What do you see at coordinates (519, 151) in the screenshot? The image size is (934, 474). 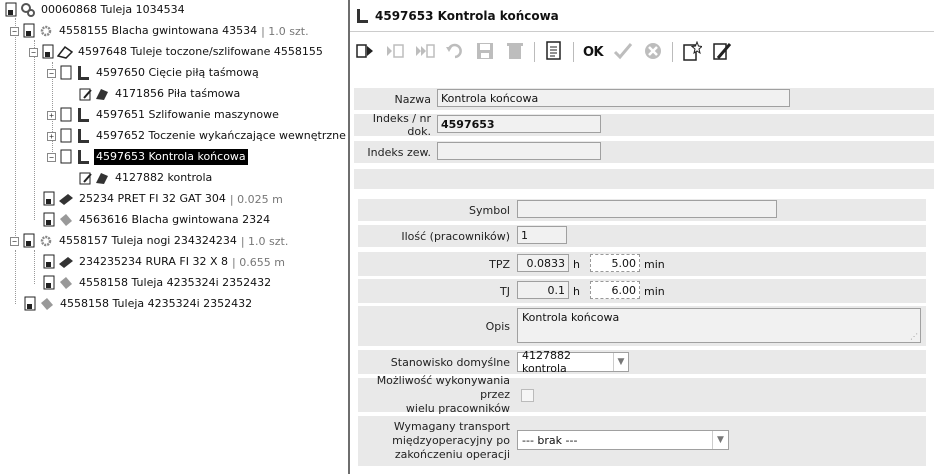 I see `indeks-zew-field` at bounding box center [519, 151].